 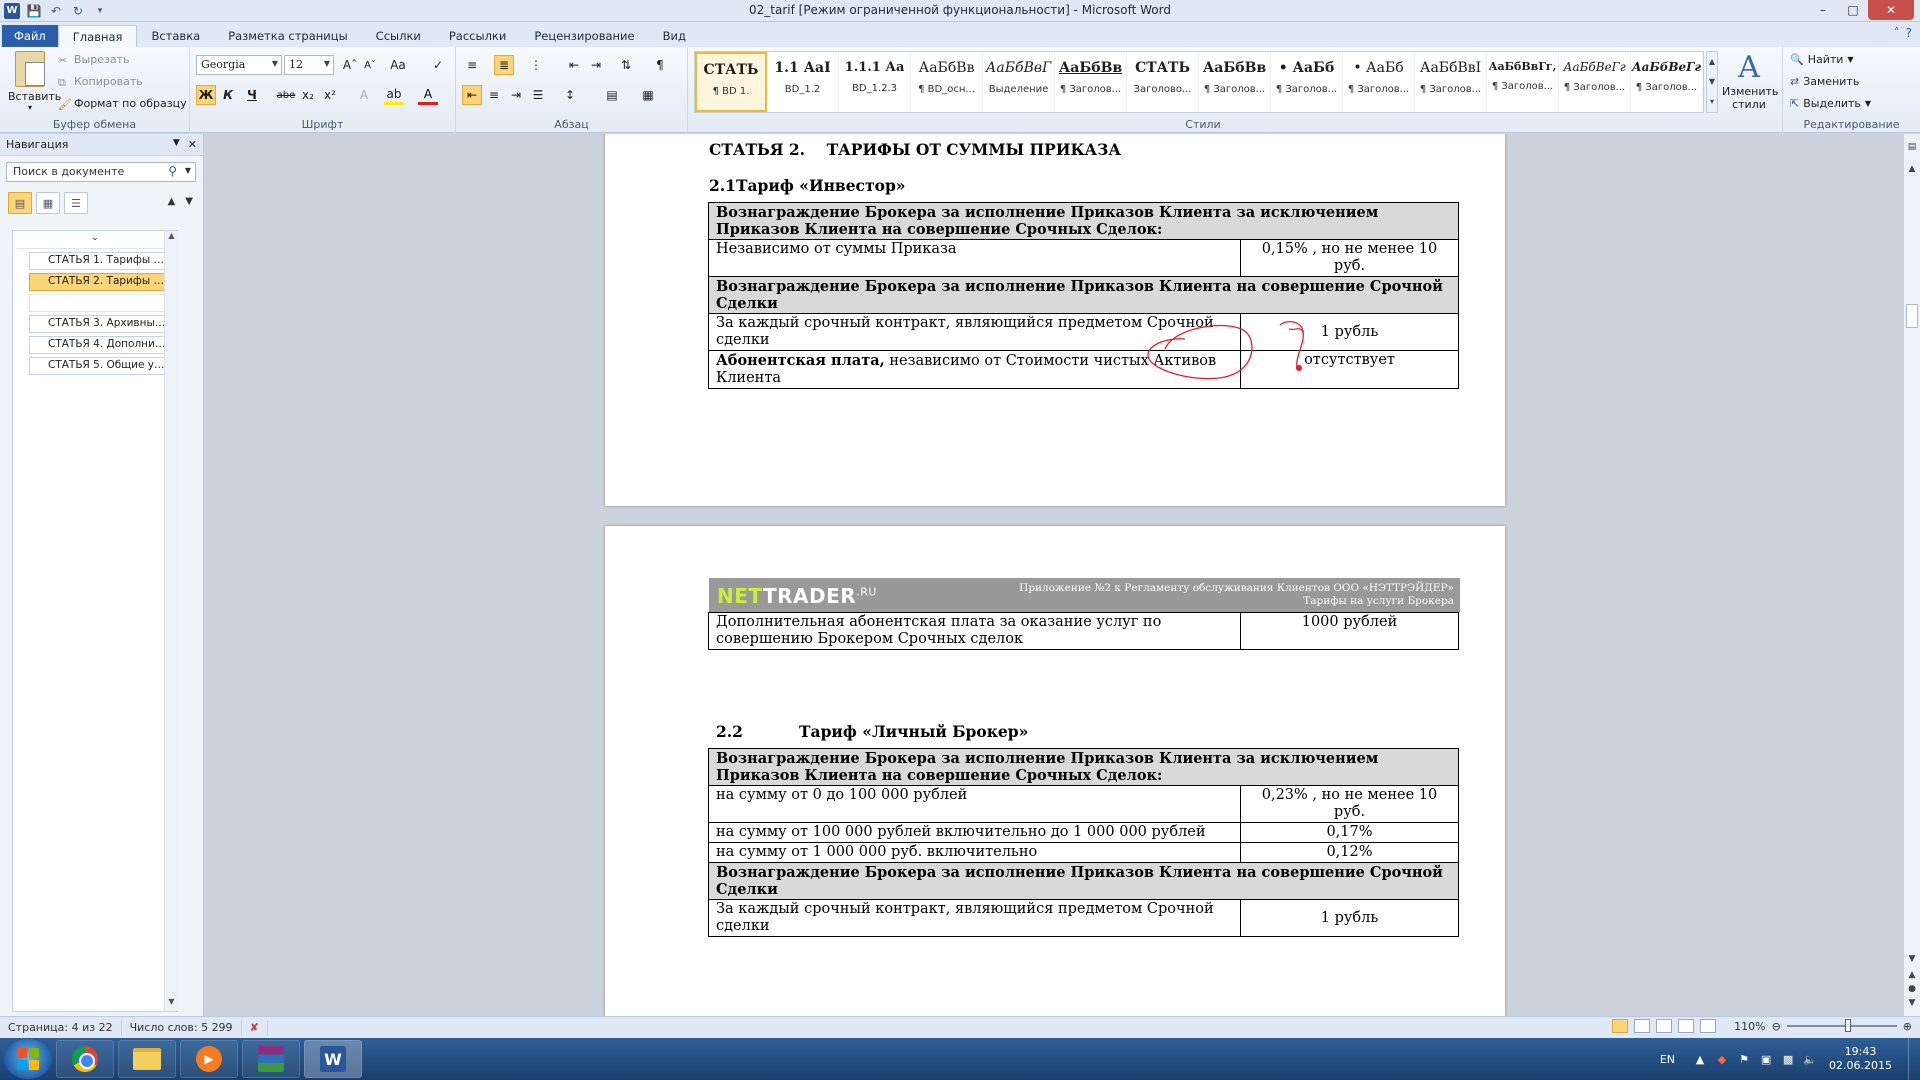 I want to click on numbering-icon: ≣, so click(x=504, y=65).